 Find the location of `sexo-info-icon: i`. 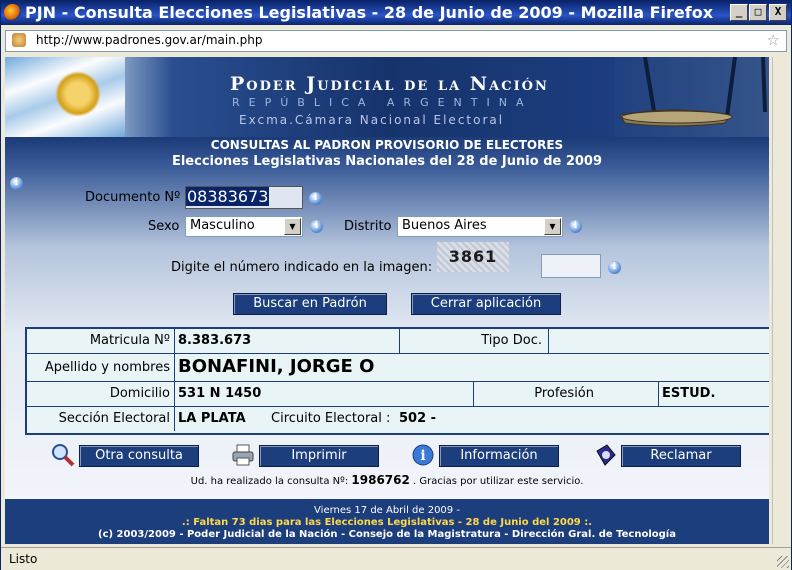

sexo-info-icon: i is located at coordinates (316, 226).